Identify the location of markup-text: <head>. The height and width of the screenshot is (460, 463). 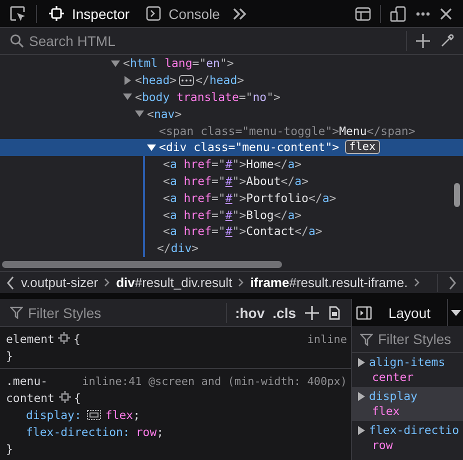
(156, 80).